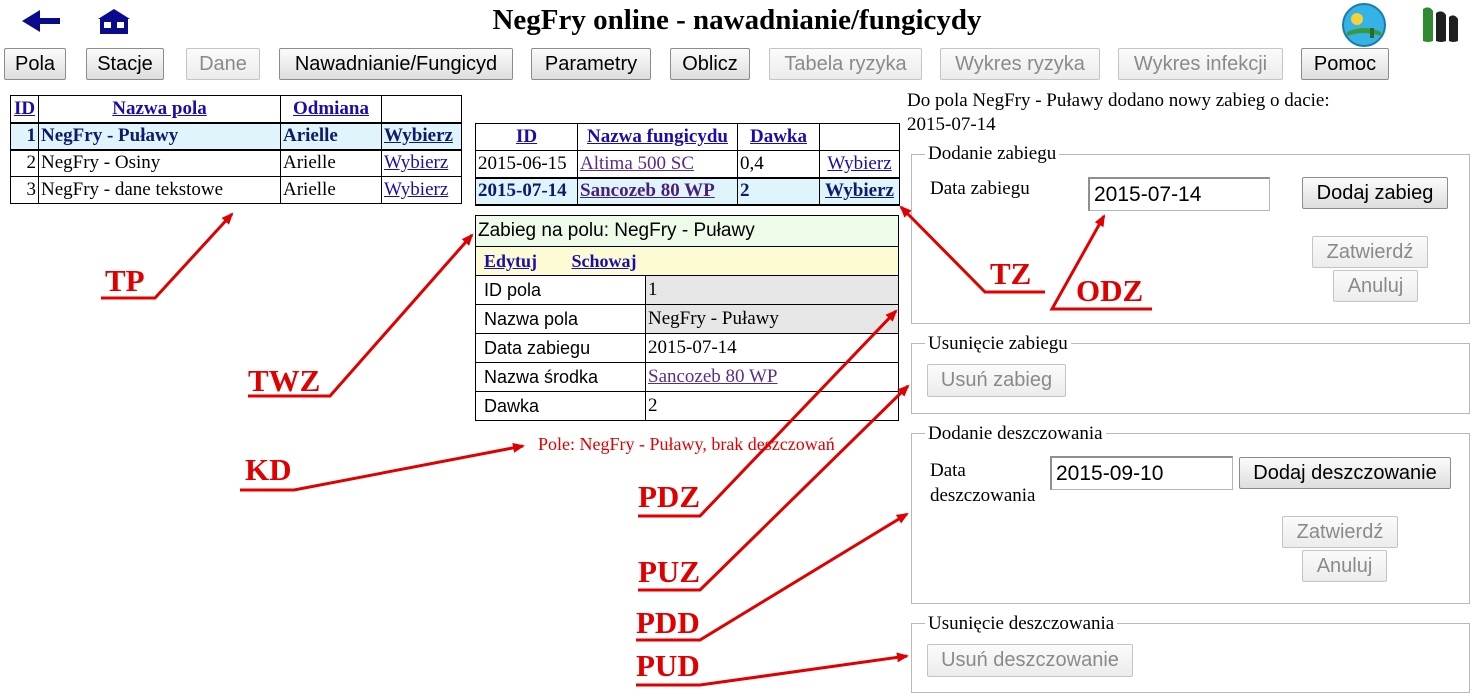 The image size is (1474, 696). I want to click on annotation-tp-label: TP, so click(125, 280).